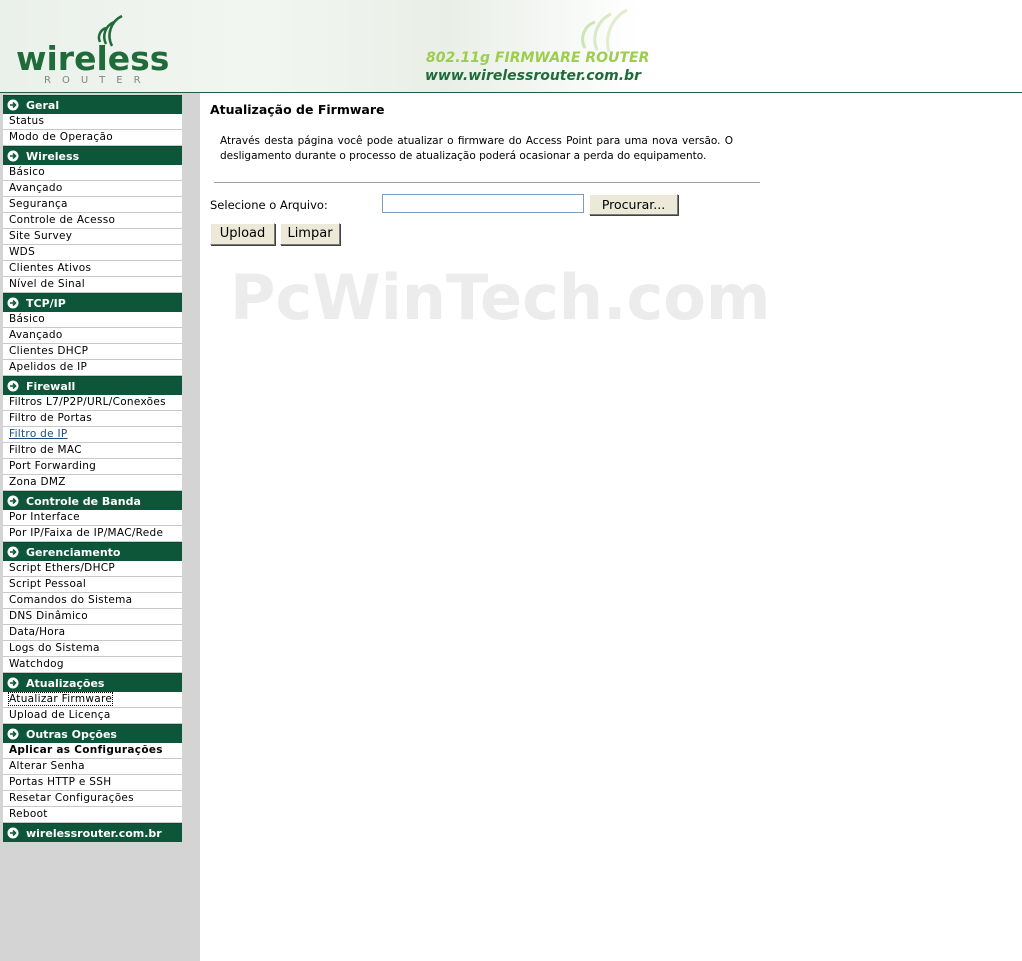 The height and width of the screenshot is (961, 1022). Describe the element at coordinates (92, 767) in the screenshot. I see `sidebar-item-alterar-senha: Alterar Senha` at that location.